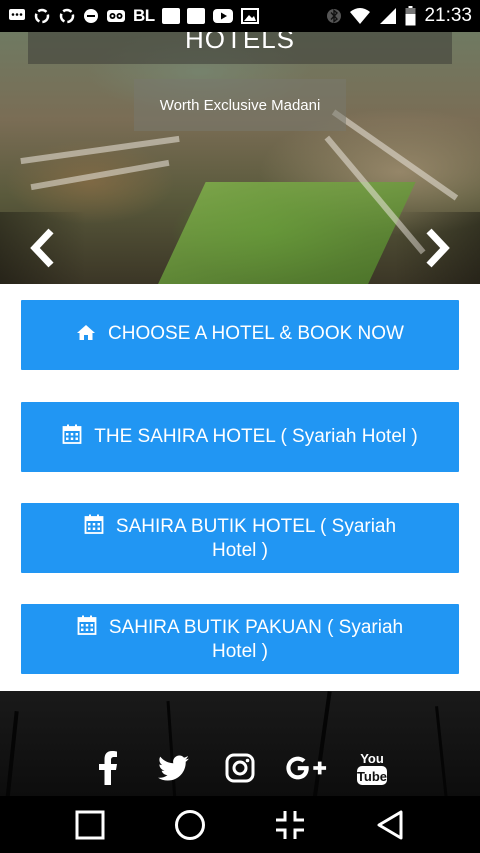  I want to click on hero-caption: Worth Exclusive Madani, so click(240, 105).